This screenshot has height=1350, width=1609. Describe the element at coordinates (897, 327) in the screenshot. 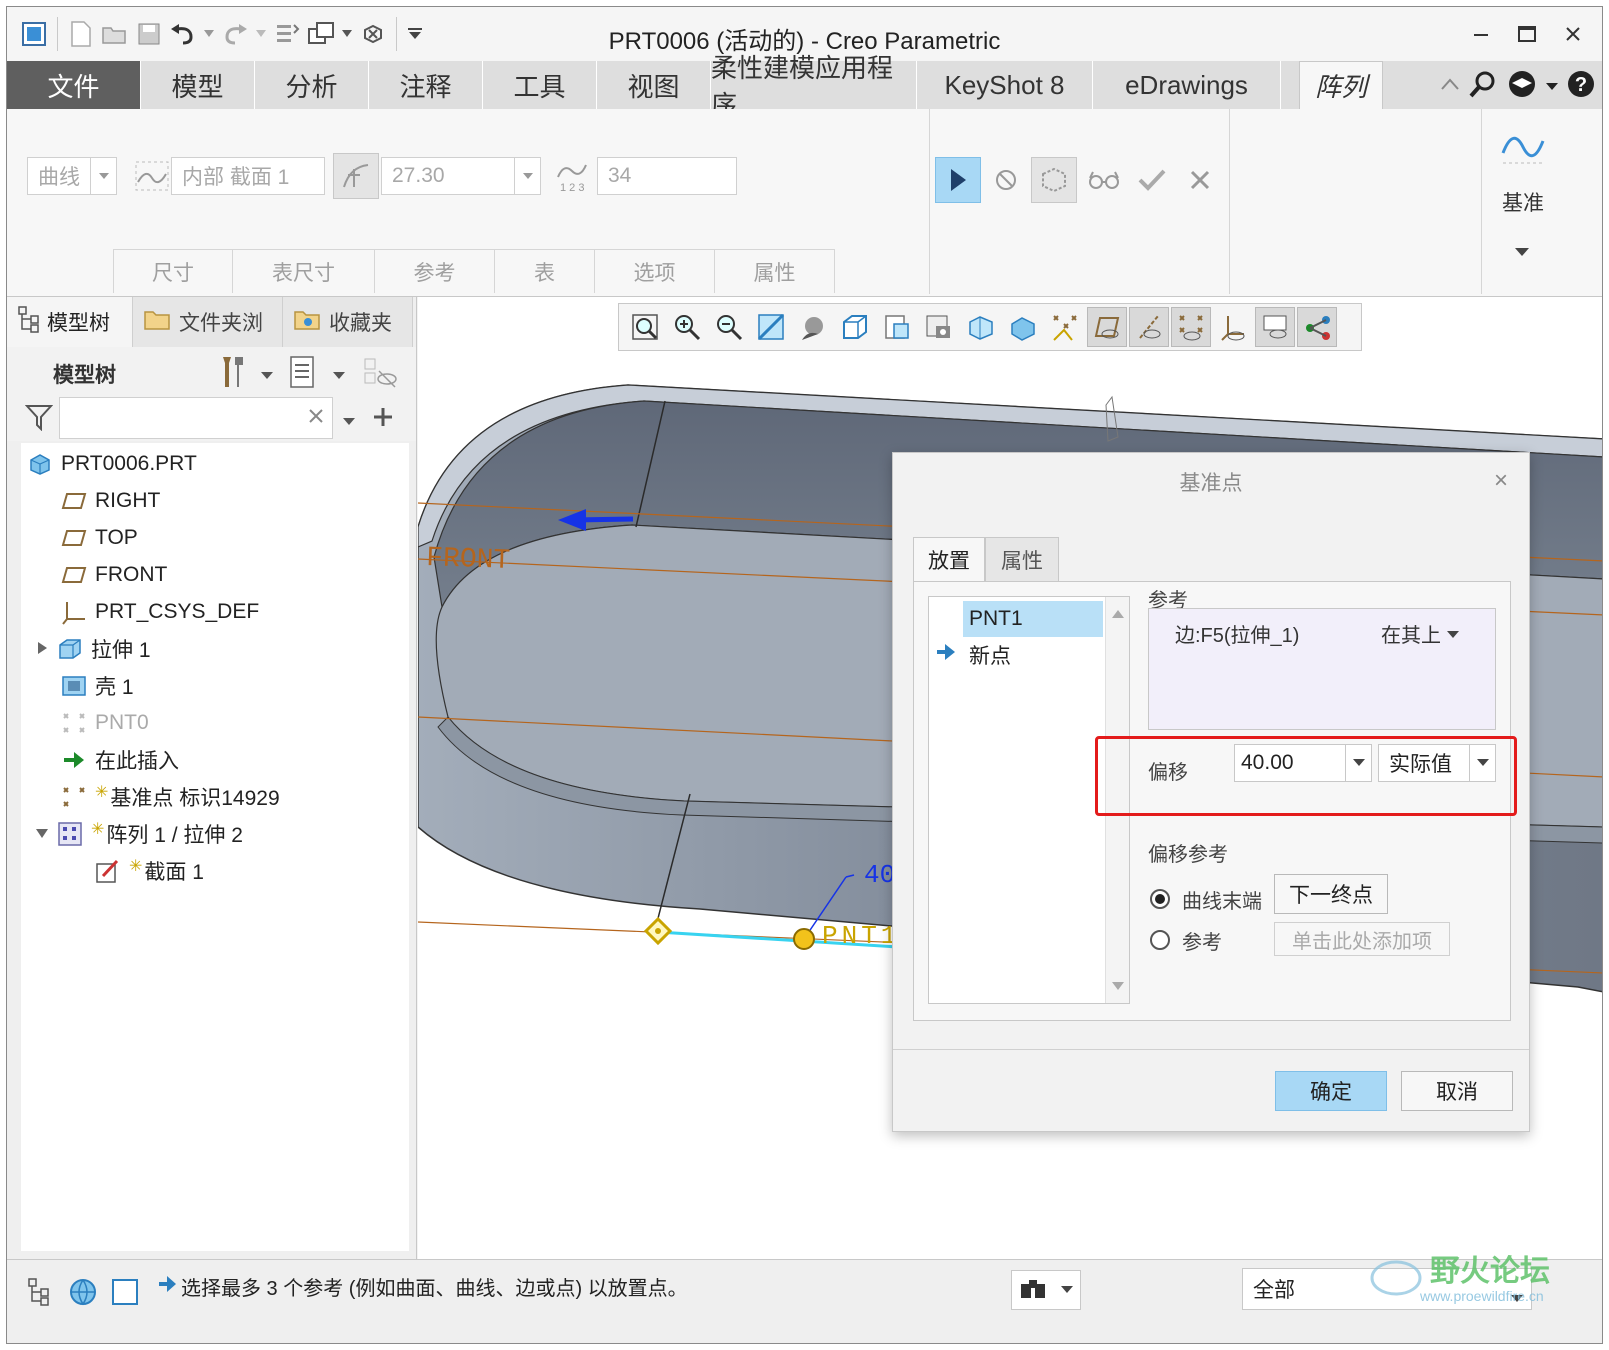

I see `view-manager-icon` at that location.